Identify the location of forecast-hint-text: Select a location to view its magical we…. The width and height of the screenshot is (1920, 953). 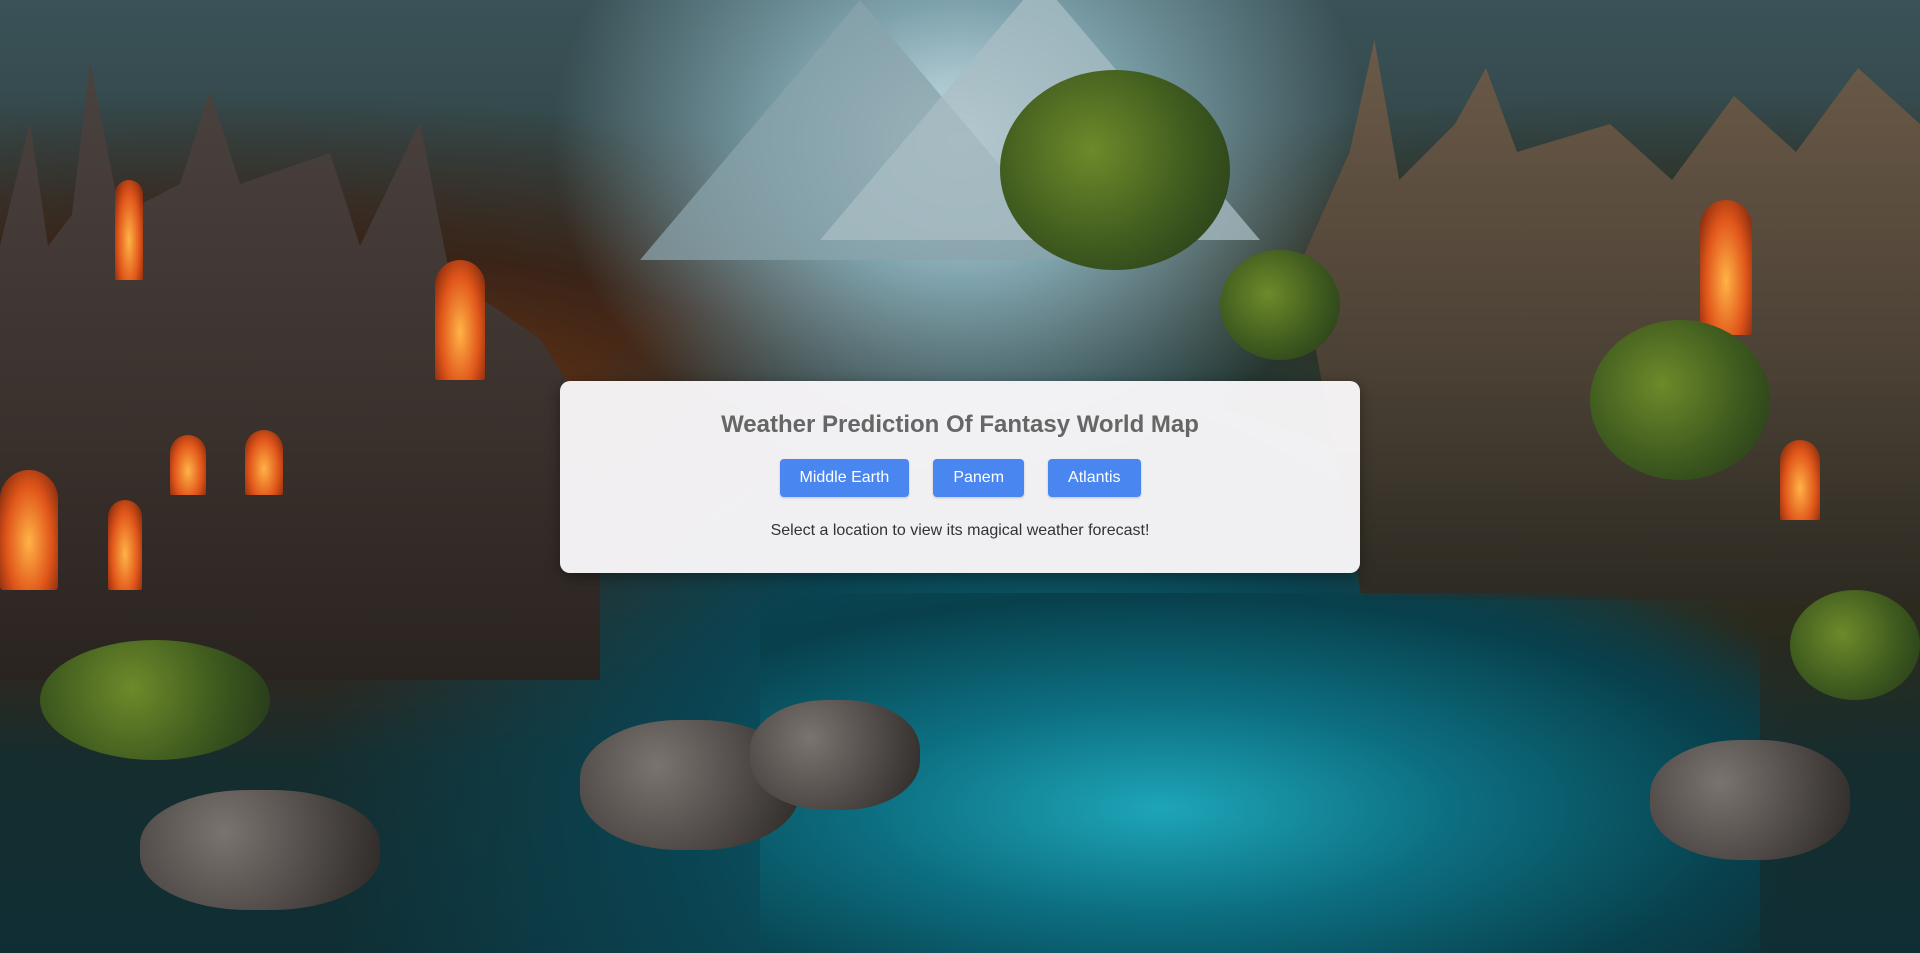
(960, 530).